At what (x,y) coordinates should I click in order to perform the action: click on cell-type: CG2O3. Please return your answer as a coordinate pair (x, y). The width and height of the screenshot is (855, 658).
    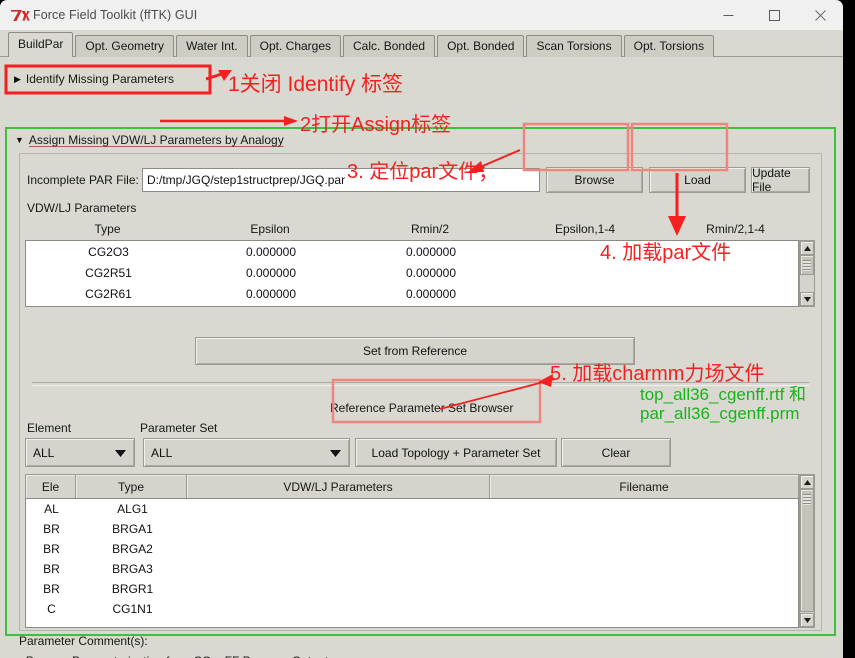
    Looking at the image, I should click on (108, 251).